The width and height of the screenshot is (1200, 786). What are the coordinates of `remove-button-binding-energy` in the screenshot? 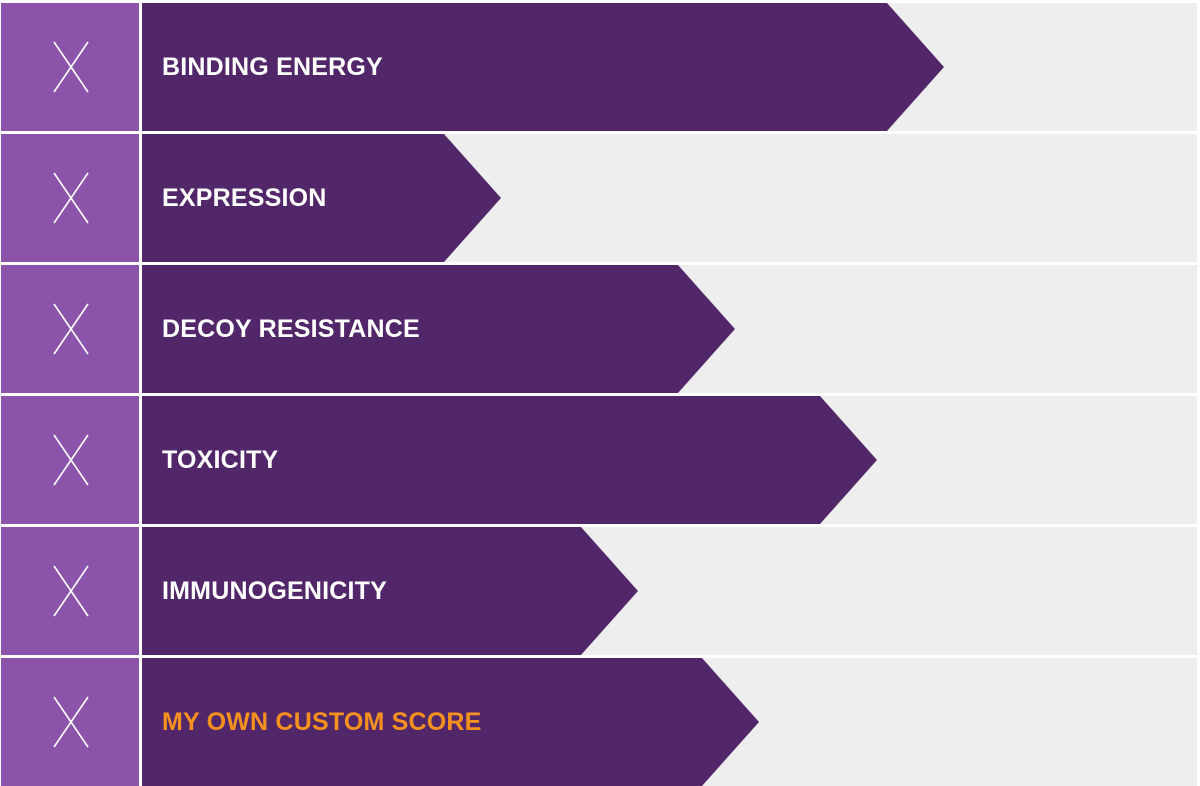 It's located at (70, 67).